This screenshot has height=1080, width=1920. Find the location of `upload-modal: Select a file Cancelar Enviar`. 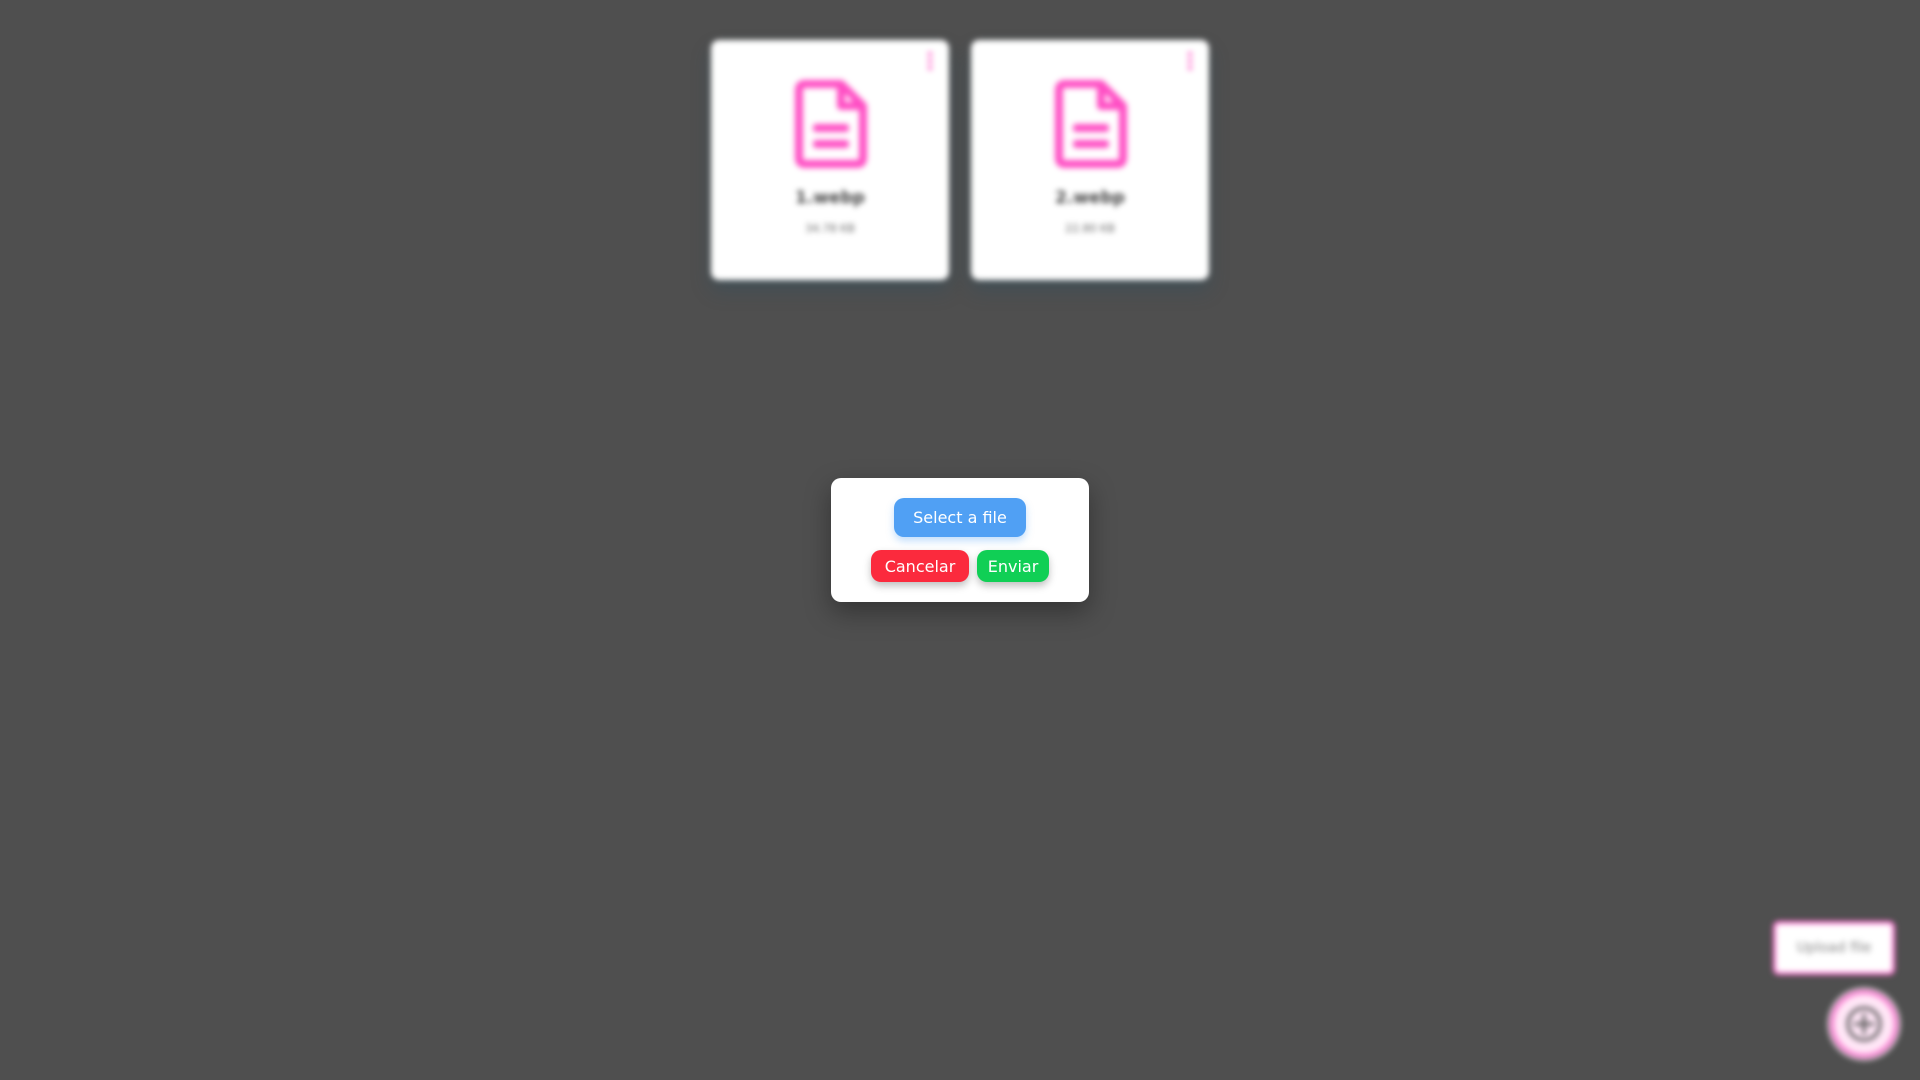

upload-modal: Select a file Cancelar Enviar is located at coordinates (960, 540).